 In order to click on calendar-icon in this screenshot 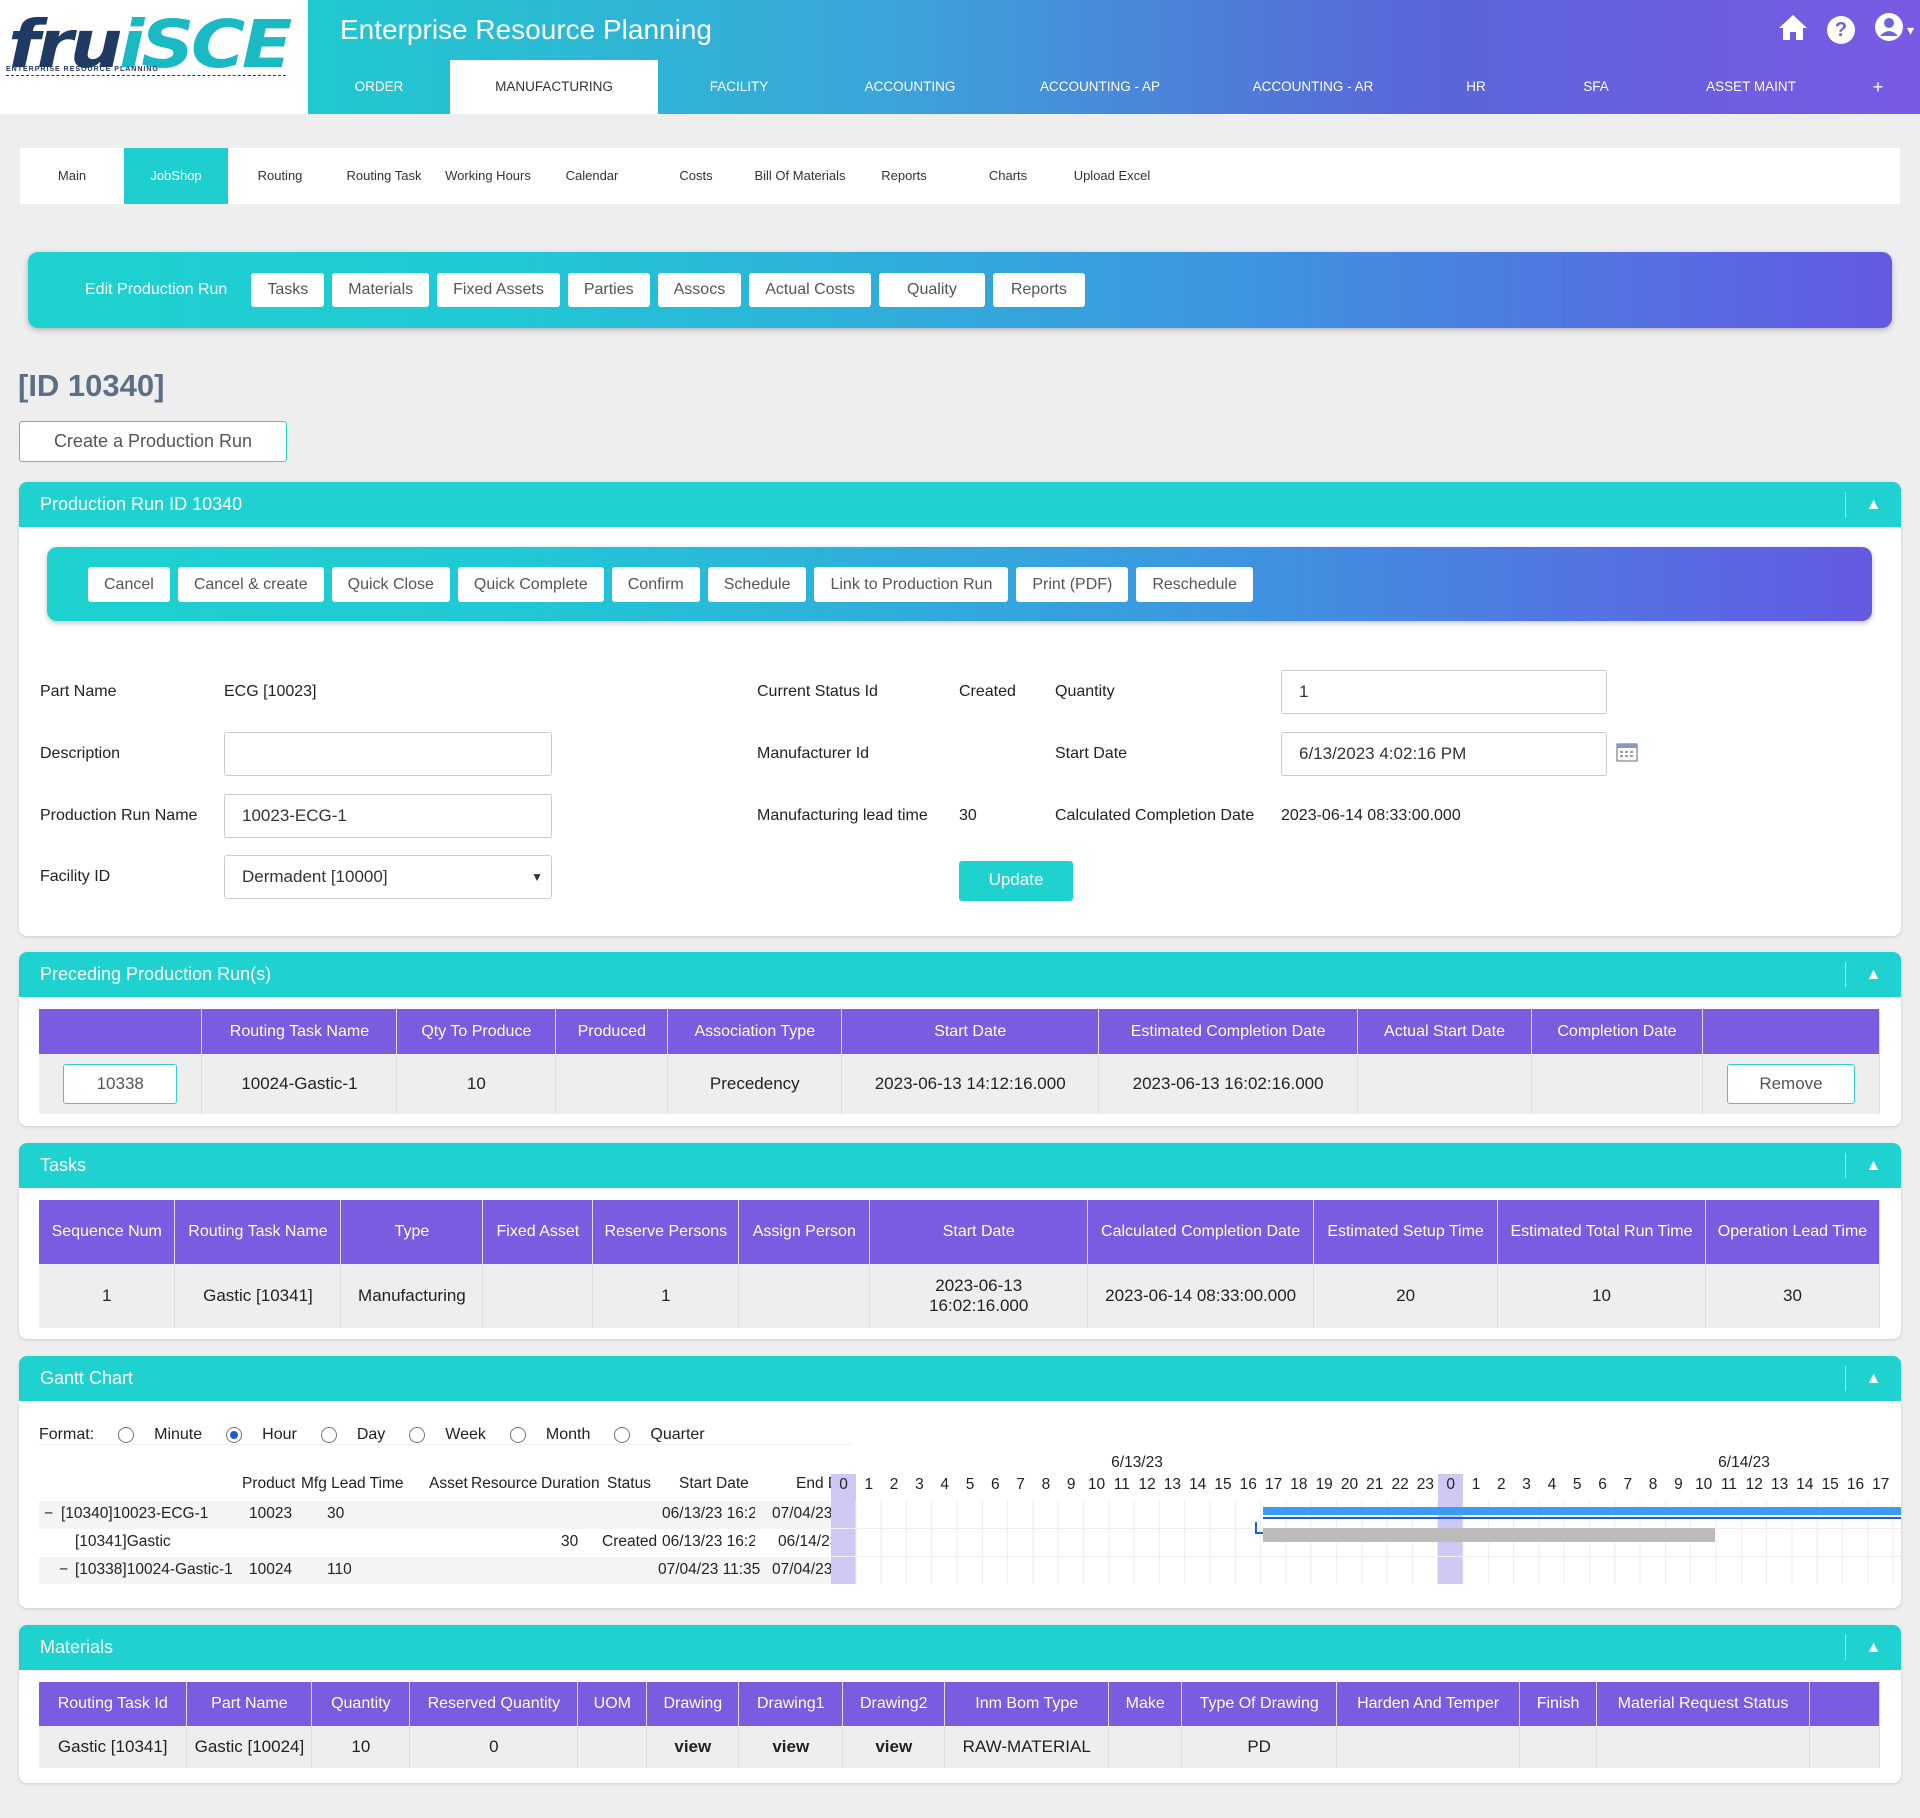, I will do `click(1627, 752)`.